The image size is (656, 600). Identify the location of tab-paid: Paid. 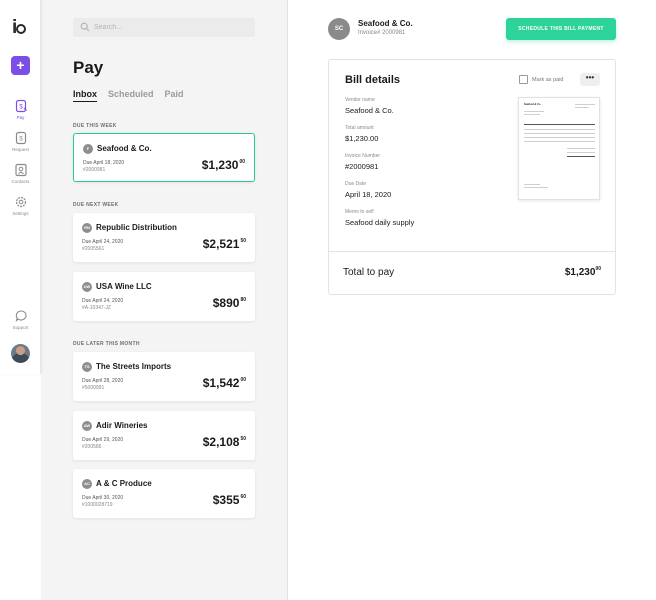
(174, 95).